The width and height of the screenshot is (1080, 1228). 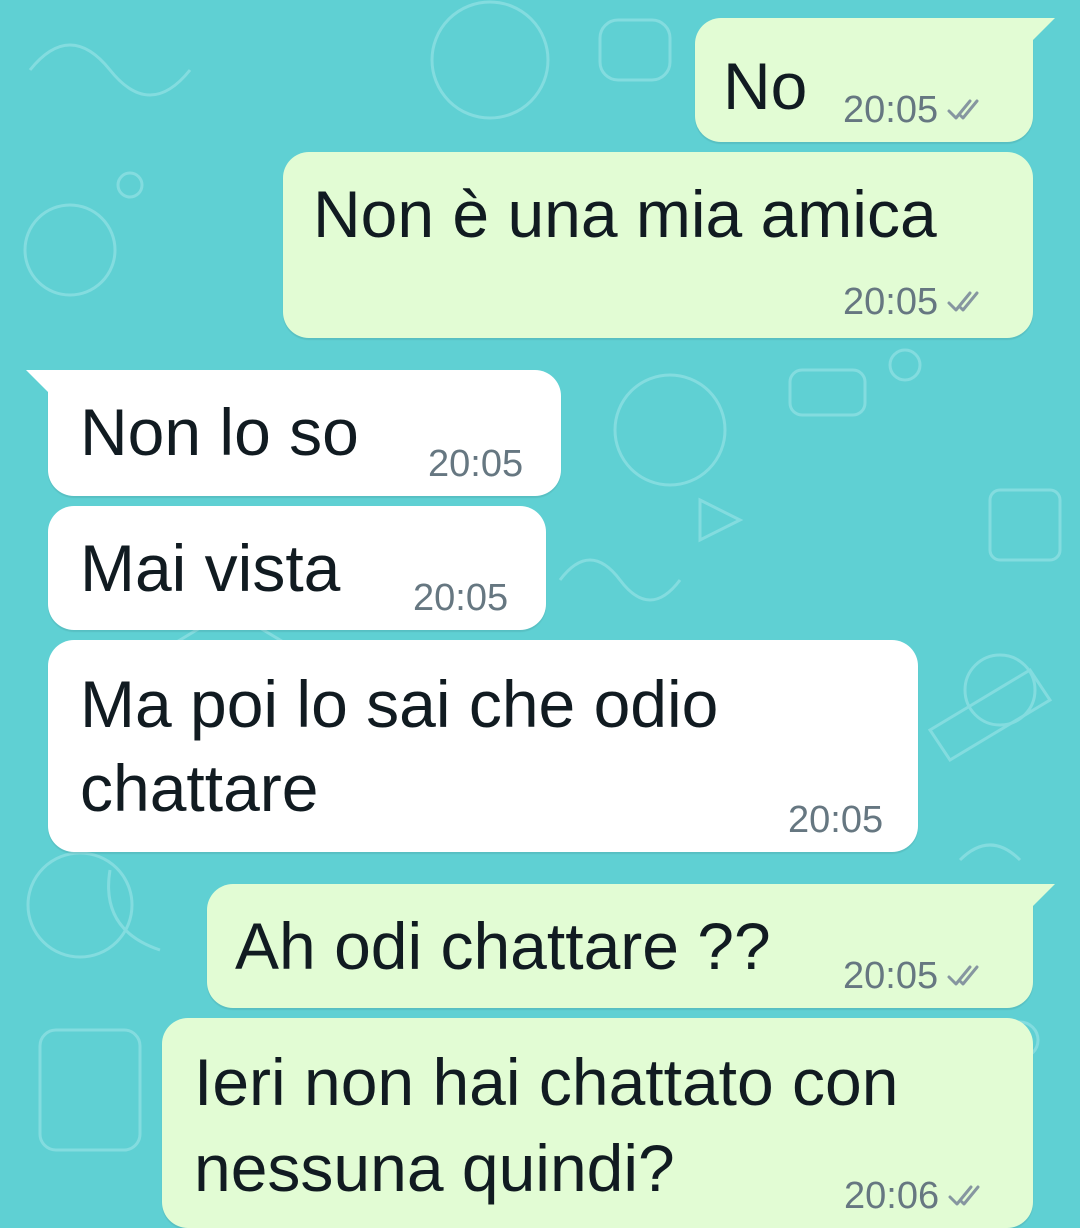 I want to click on message-bubble-outgoing: Ah odi chattare ?? 20:05, so click(x=631, y=946).